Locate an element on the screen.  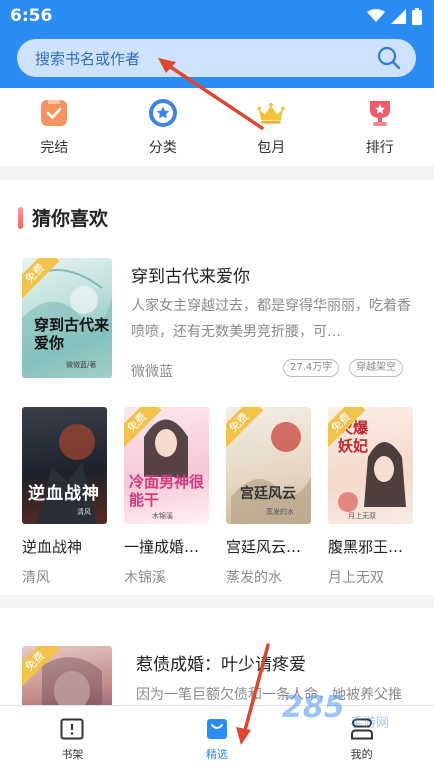
book-cover: 火爆妖妃 月上无双 免费 is located at coordinates (370, 465).